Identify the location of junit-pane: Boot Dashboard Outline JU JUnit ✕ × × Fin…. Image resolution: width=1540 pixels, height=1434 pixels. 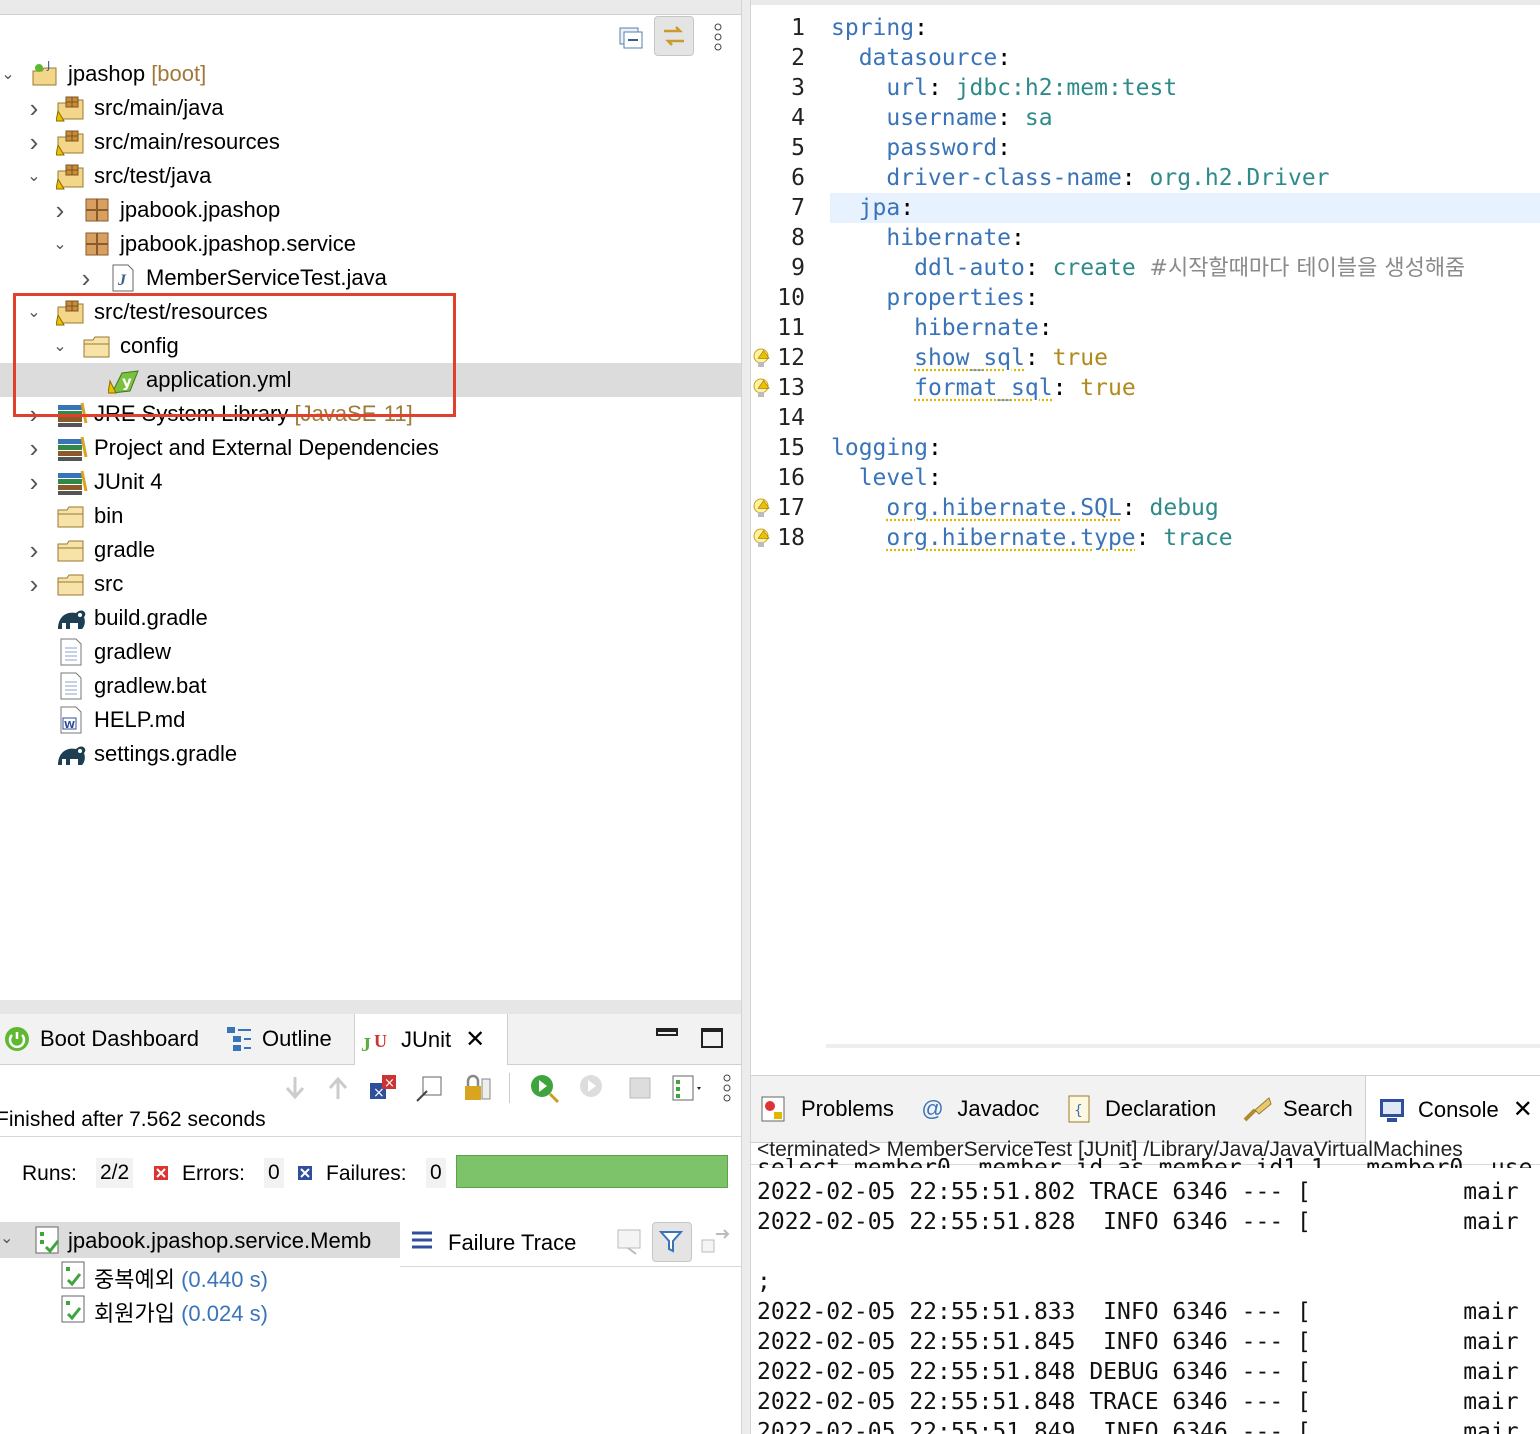
(370, 1217).